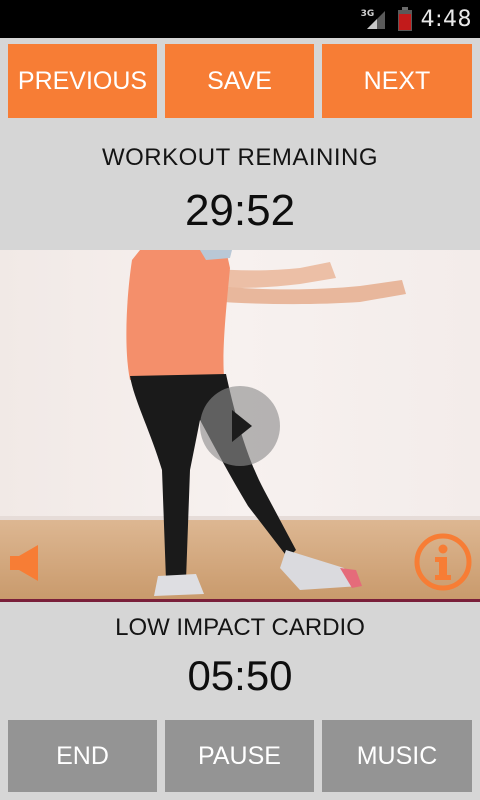 This screenshot has height=800, width=480. What do you see at coordinates (446, 19) in the screenshot?
I see `status-clock: 4:48` at bounding box center [446, 19].